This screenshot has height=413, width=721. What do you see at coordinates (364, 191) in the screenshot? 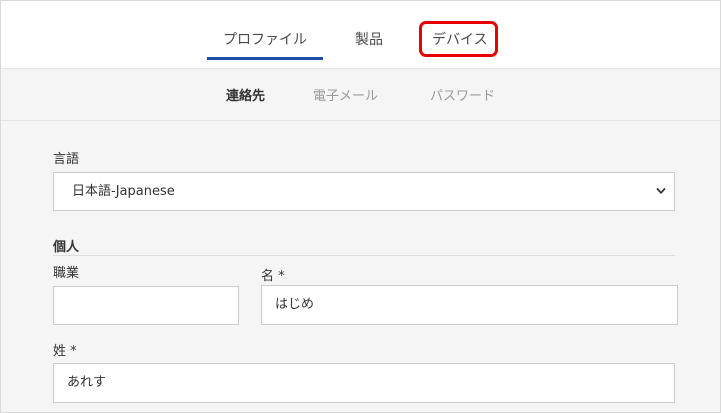
I see `language-select: 日本語-Japanese` at bounding box center [364, 191].